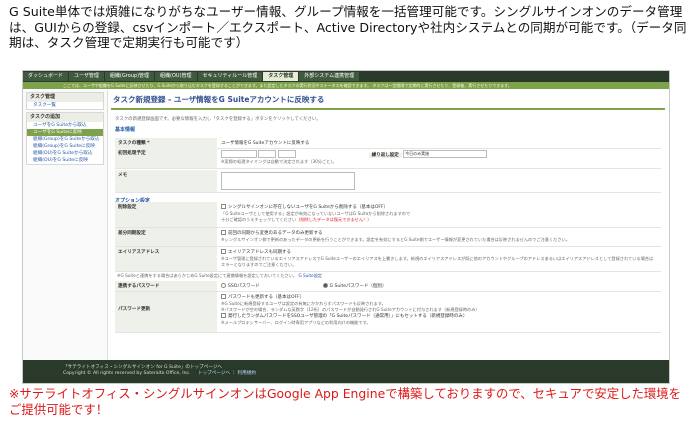  I want to click on label-diff: 差分同期設定, so click(166, 237).